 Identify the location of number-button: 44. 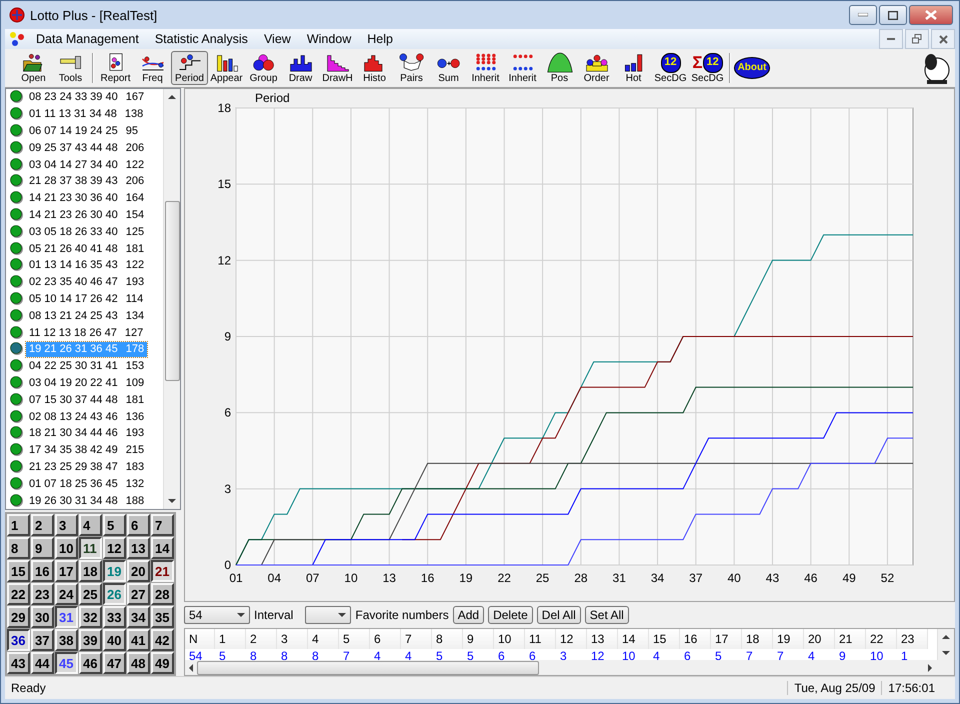
(42, 663).